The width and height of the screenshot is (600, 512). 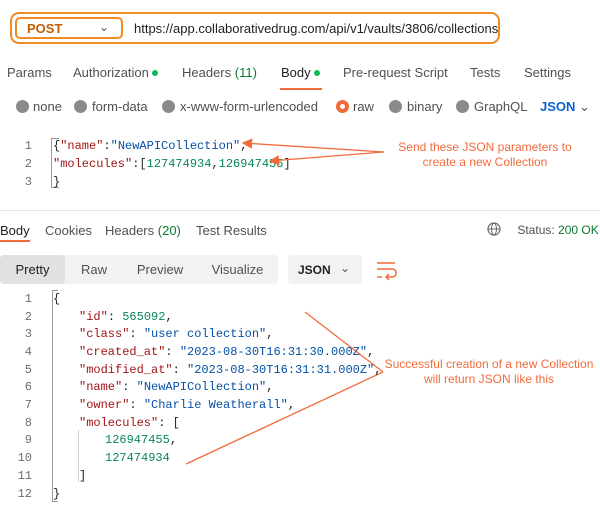 What do you see at coordinates (28, 440) in the screenshot?
I see `line-number: 9` at bounding box center [28, 440].